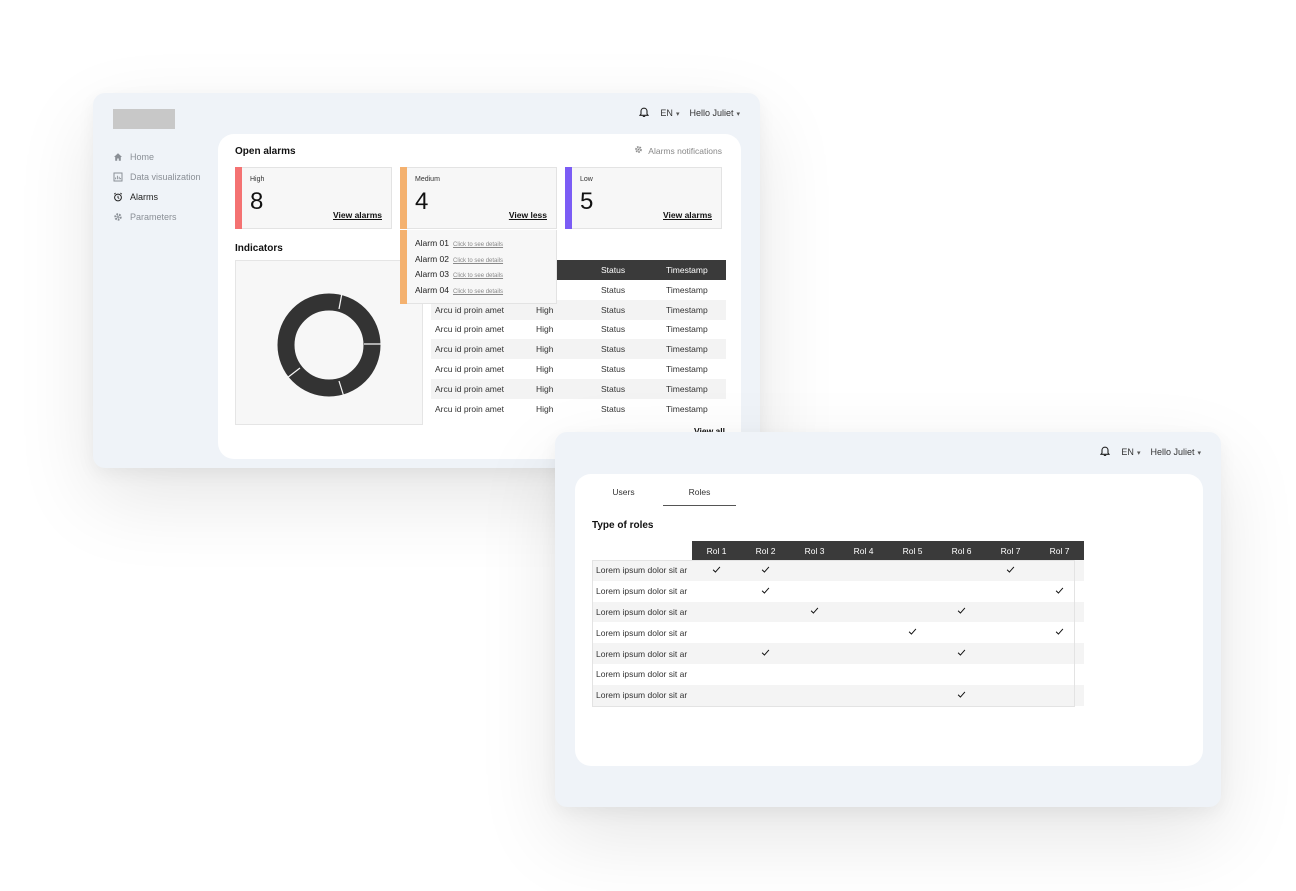  Describe the element at coordinates (478, 198) in the screenshot. I see `alarm-card-medium: Medium 4 View less` at that location.